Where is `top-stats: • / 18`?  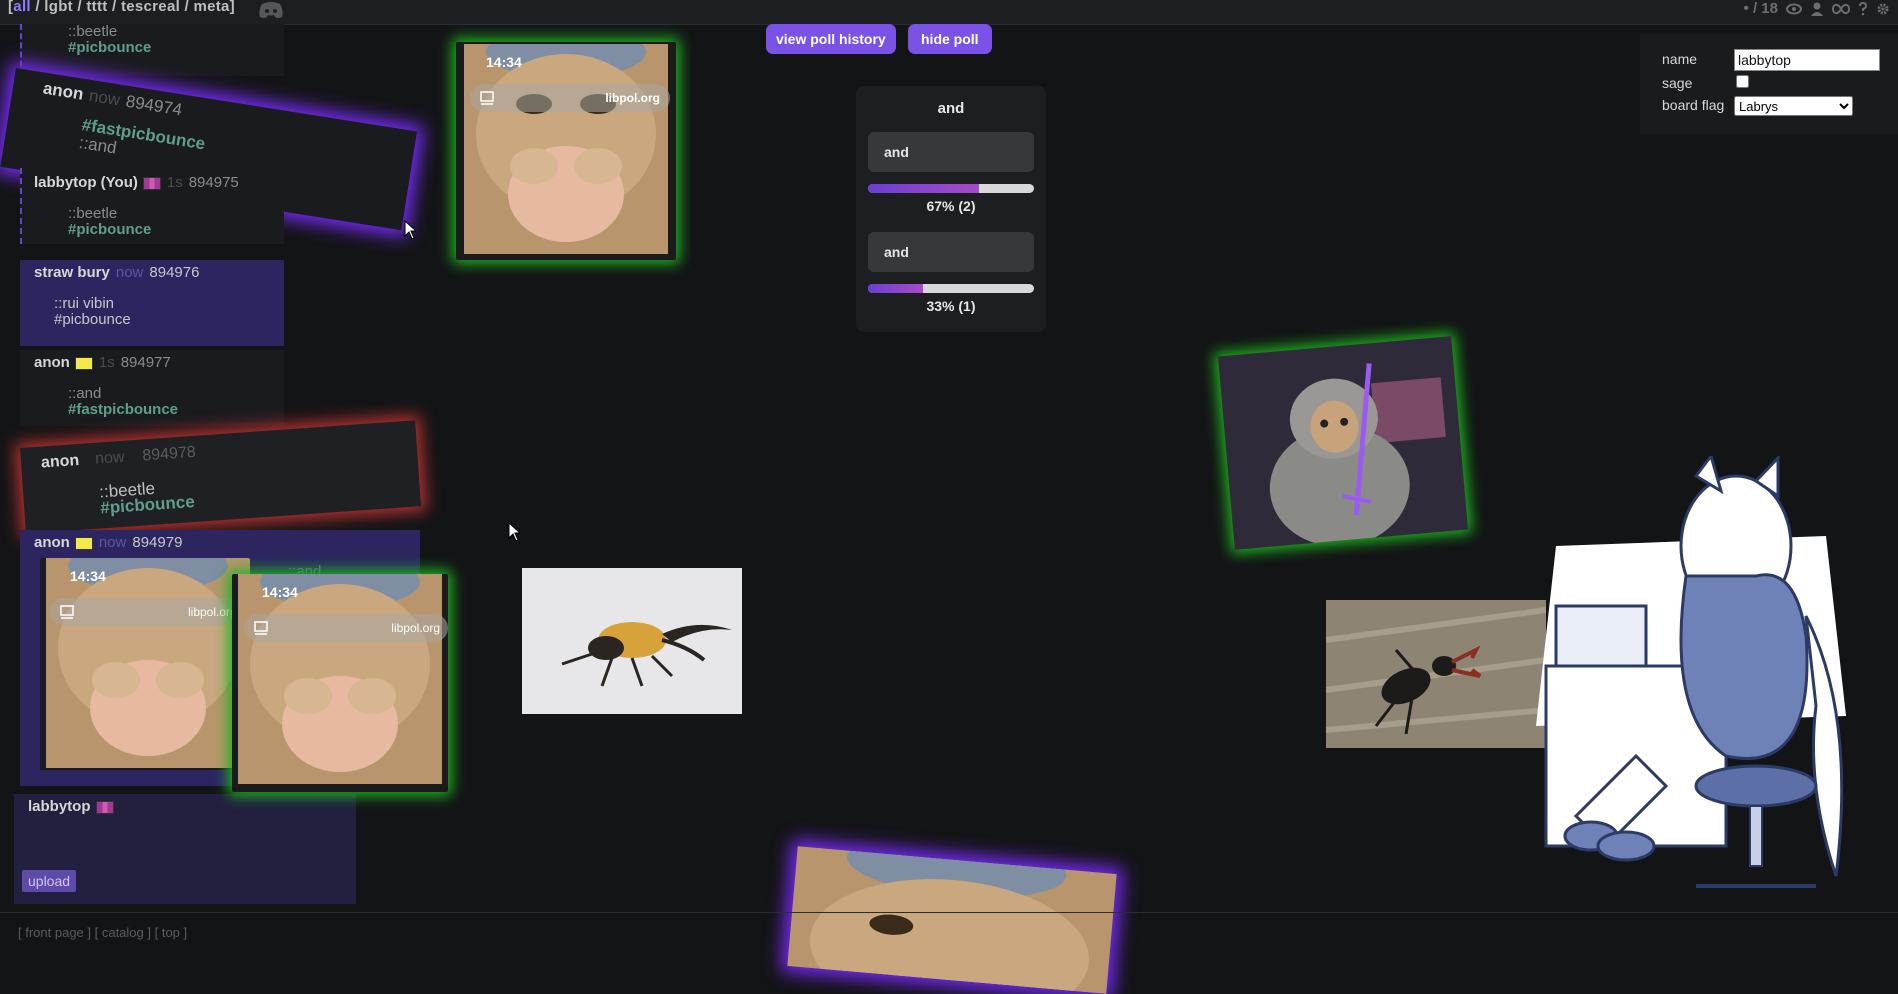
top-stats: • / 18 is located at coordinates (1817, 8).